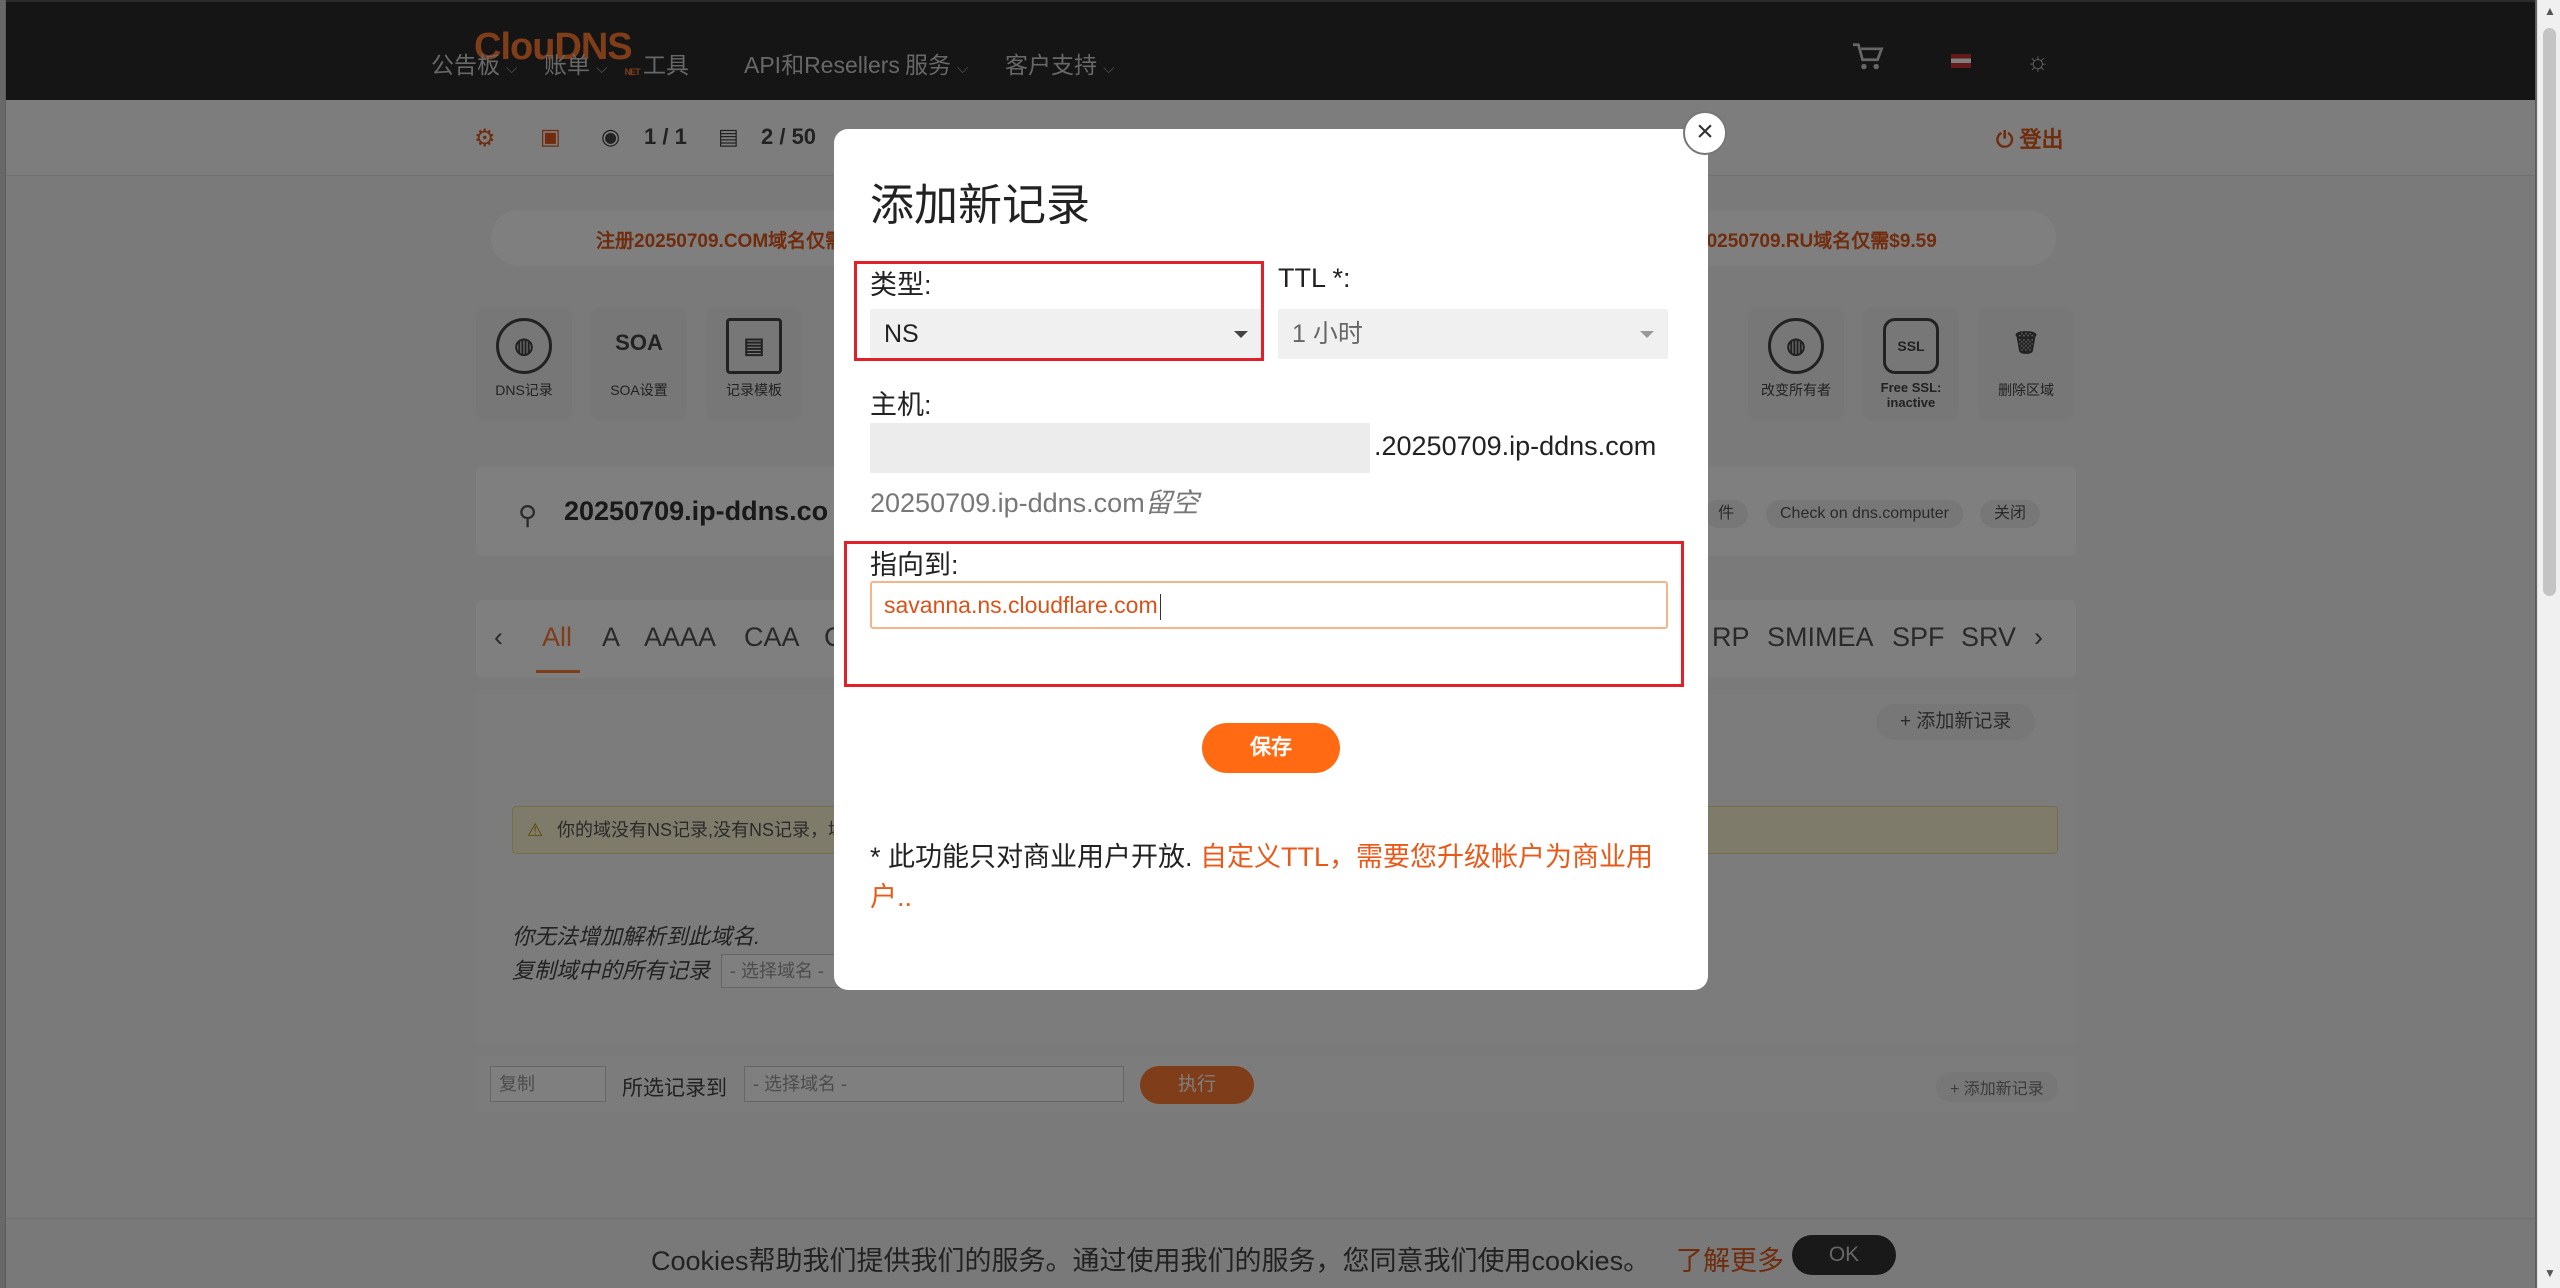 The image size is (2560, 1288). Describe the element at coordinates (980, 205) in the screenshot. I see `modal-title: 添加新记录` at that location.